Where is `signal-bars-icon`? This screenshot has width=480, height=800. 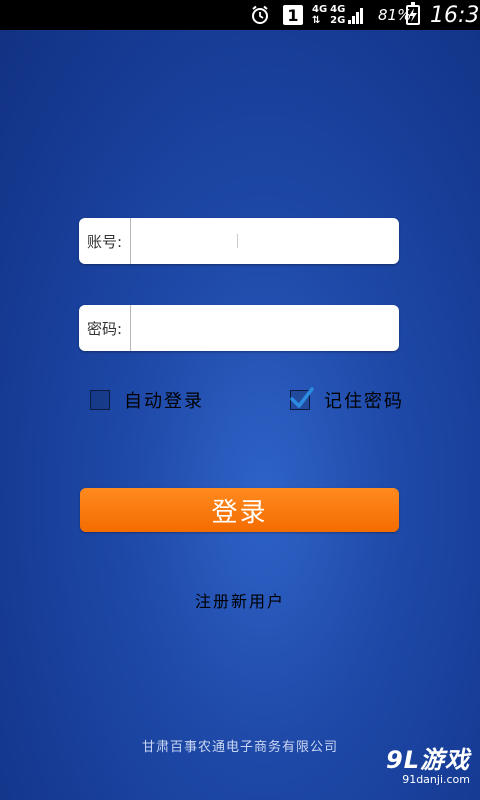 signal-bars-icon is located at coordinates (356, 15).